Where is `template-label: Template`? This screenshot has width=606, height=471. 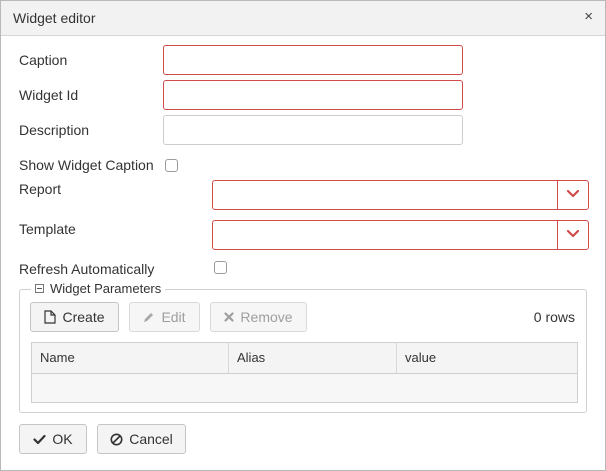 template-label: Template is located at coordinates (47, 229).